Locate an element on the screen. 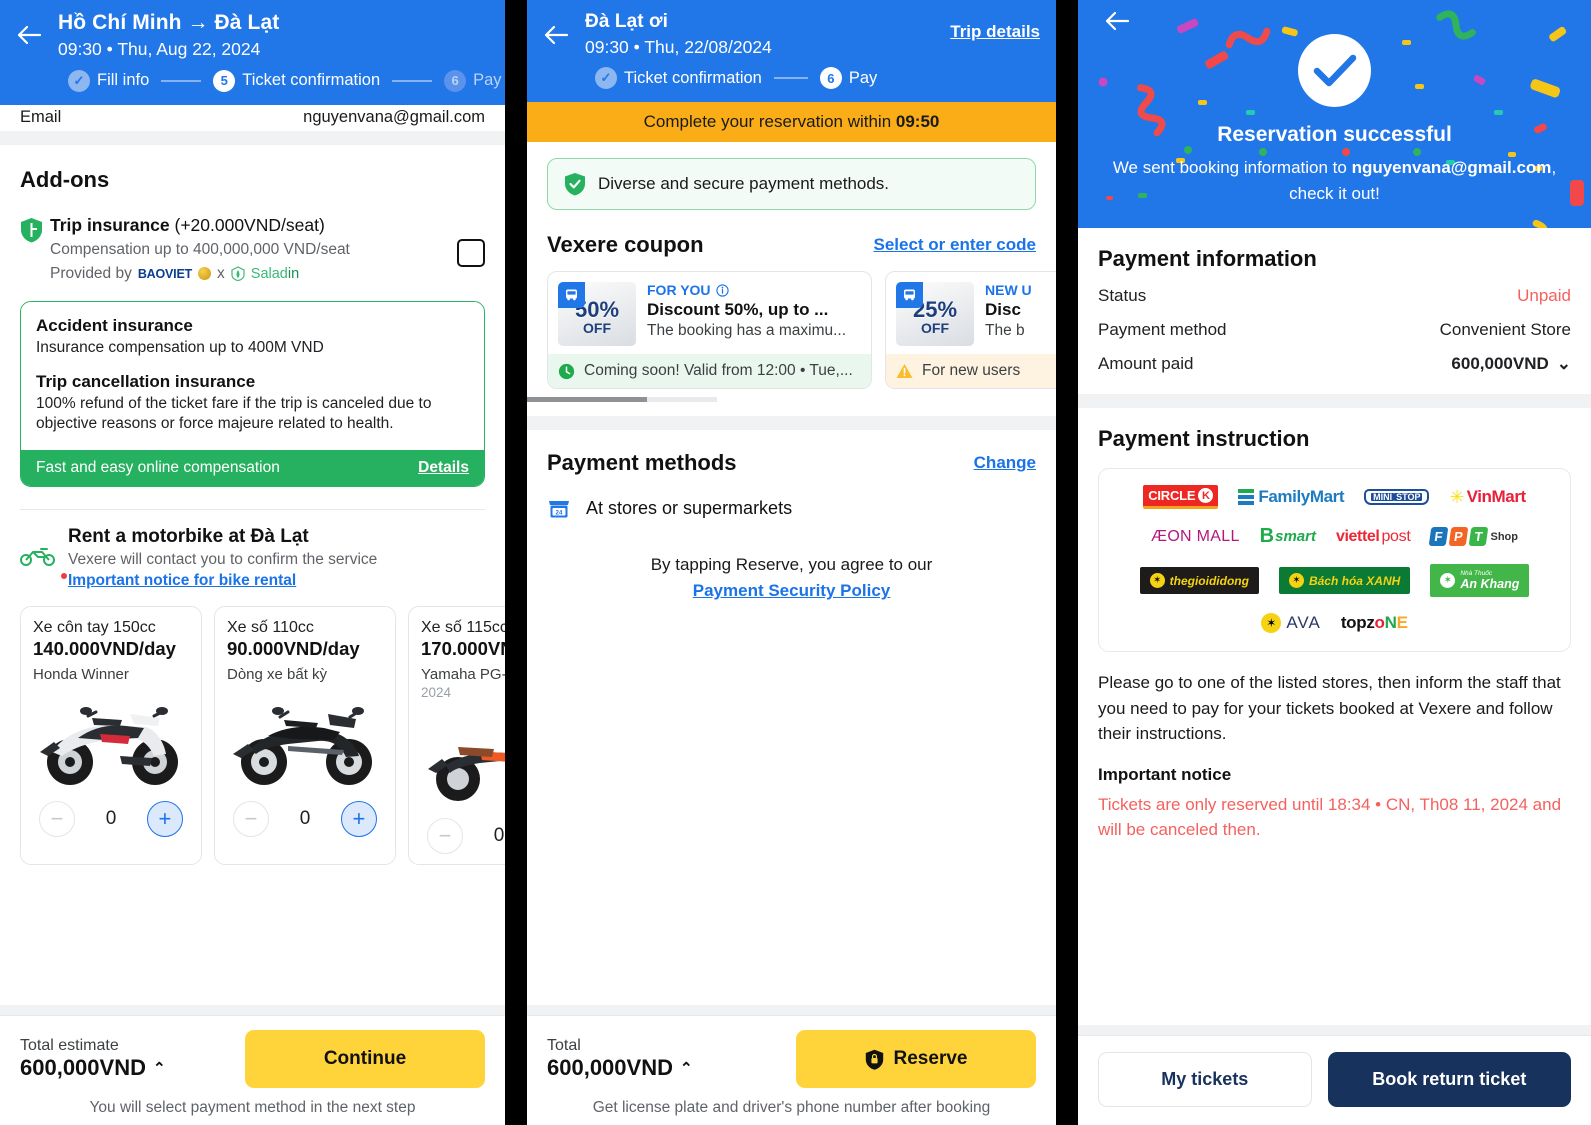 This screenshot has width=1591, height=1125. motorbike-white-photo is located at coordinates (111, 740).